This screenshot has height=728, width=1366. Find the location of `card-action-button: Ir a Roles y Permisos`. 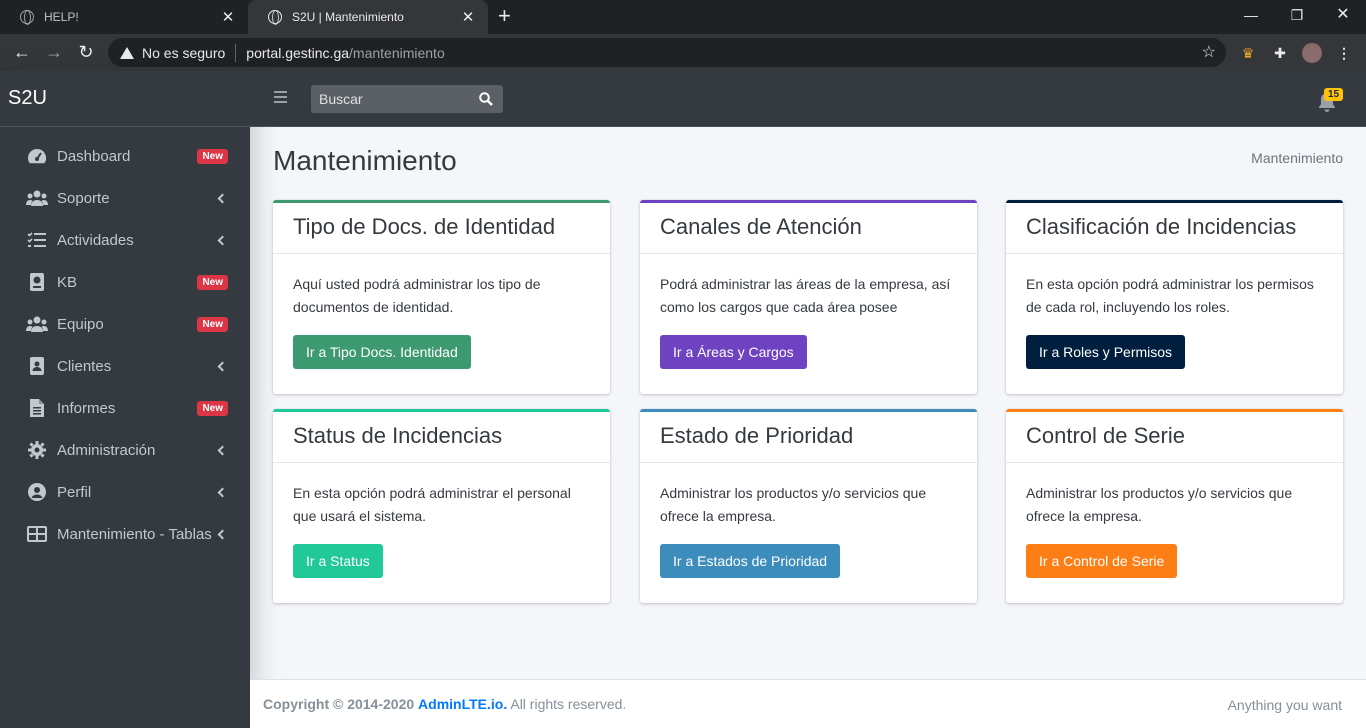

card-action-button: Ir a Roles y Permisos is located at coordinates (1106, 352).